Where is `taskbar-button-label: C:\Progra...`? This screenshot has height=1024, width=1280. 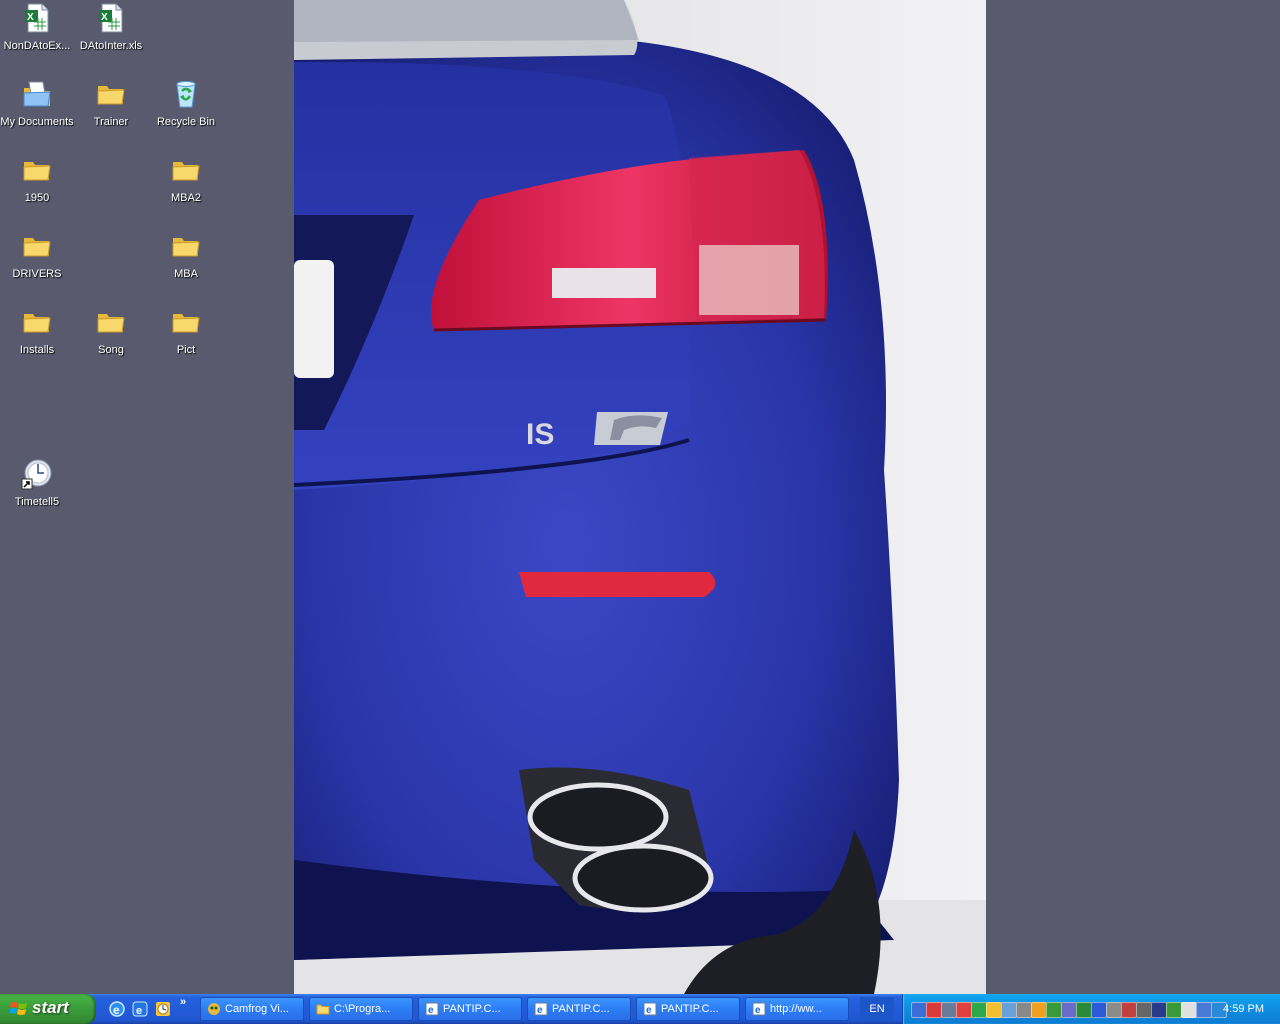 taskbar-button-label: C:\Progra... is located at coordinates (362, 1009).